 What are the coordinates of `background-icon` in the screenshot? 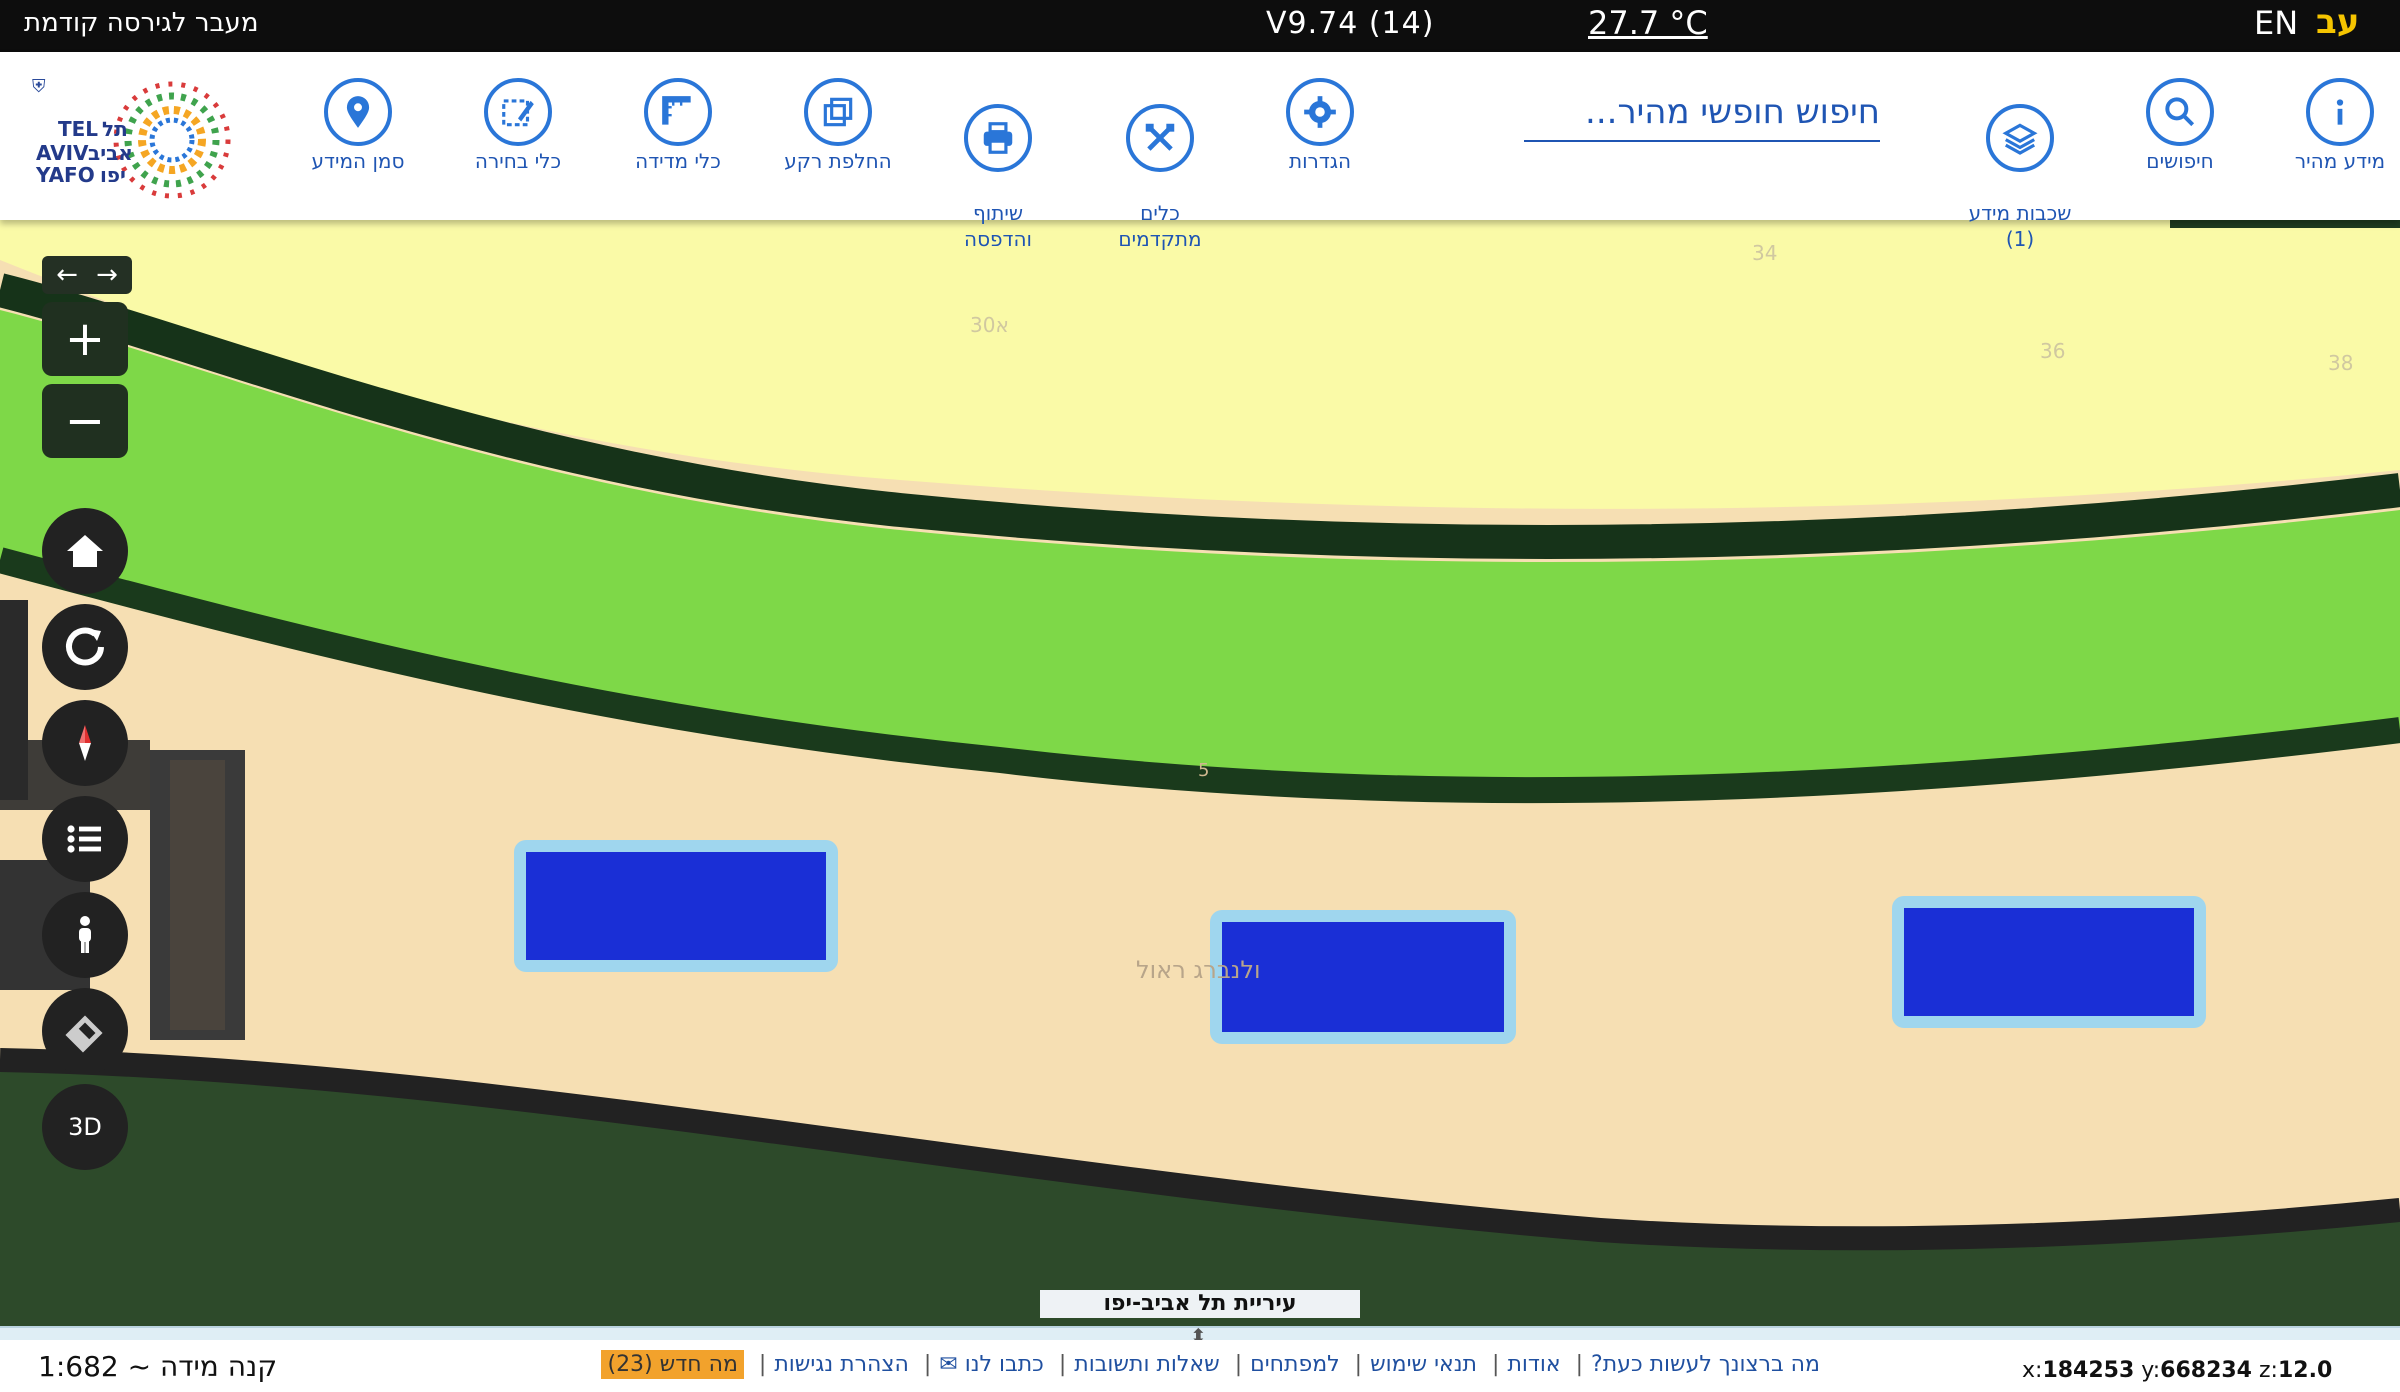 It's located at (838, 112).